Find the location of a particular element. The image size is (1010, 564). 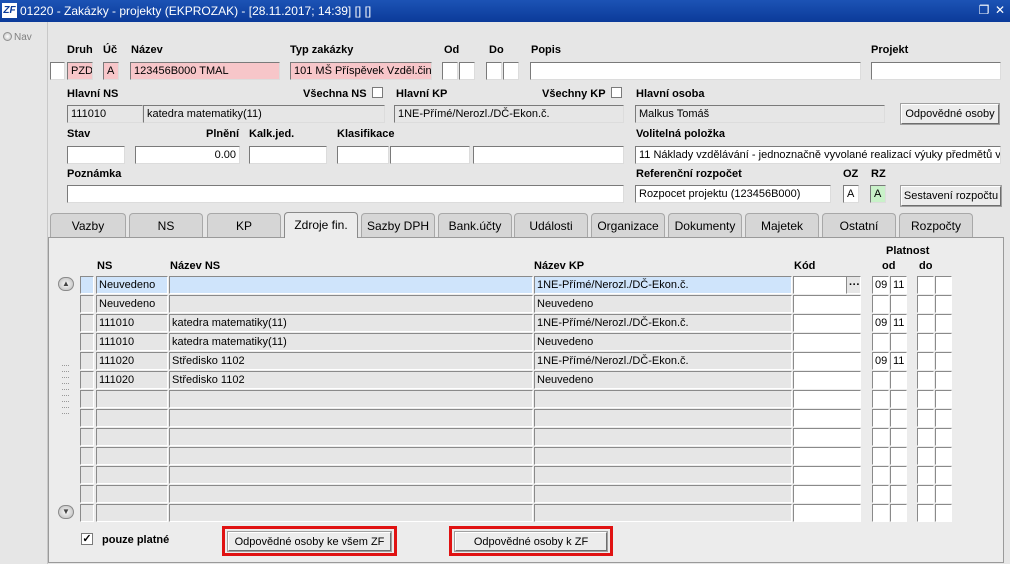

tab-sazby-dph: Sazby DPH is located at coordinates (398, 225).